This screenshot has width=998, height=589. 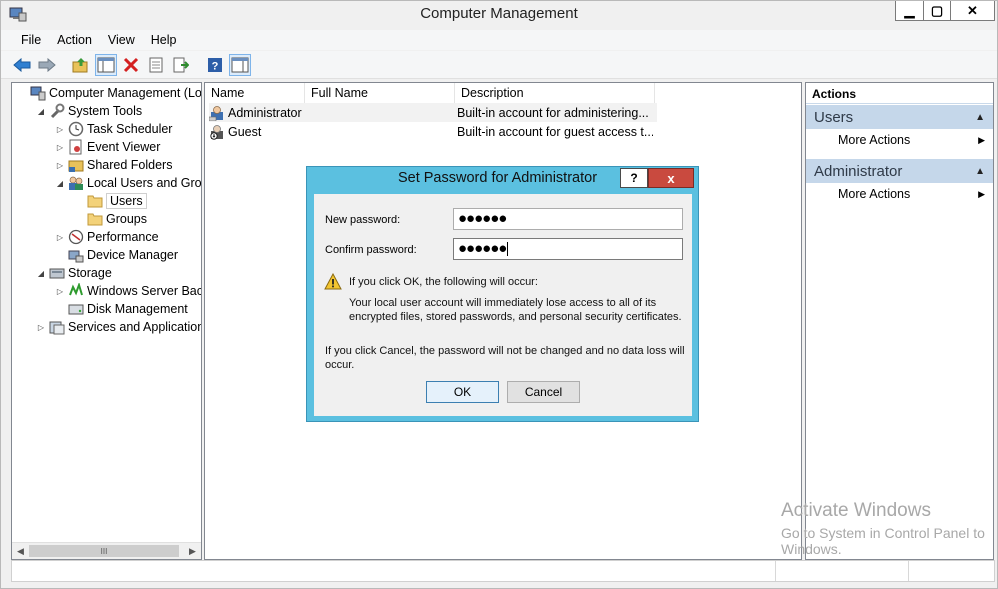 What do you see at coordinates (555, 93) in the screenshot?
I see `column-header-description: Description` at bounding box center [555, 93].